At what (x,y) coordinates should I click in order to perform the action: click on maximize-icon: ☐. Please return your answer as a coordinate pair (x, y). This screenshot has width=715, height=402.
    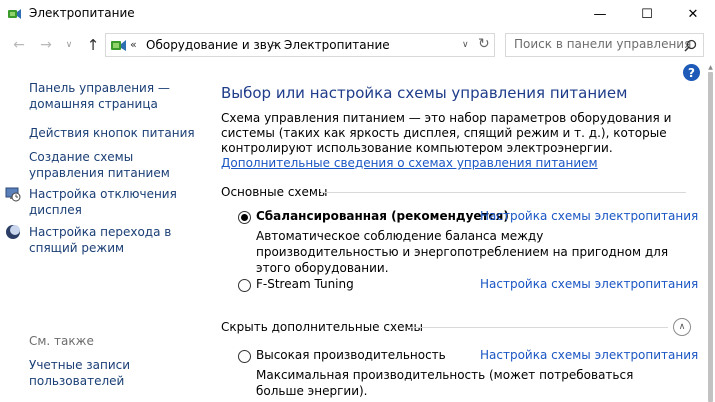
    Looking at the image, I should click on (647, 14).